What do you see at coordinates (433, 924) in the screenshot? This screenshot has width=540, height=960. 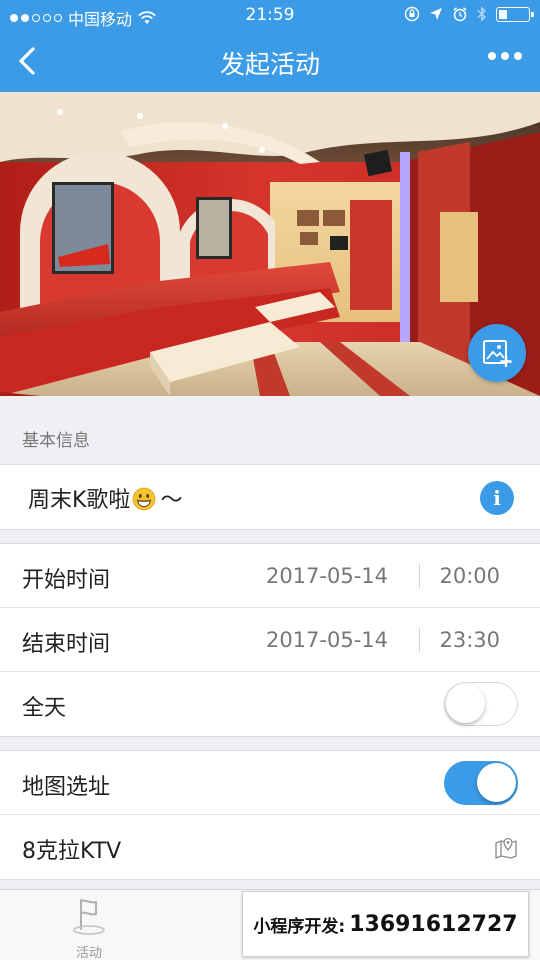 I see `banner-phone: 13691612727` at bounding box center [433, 924].